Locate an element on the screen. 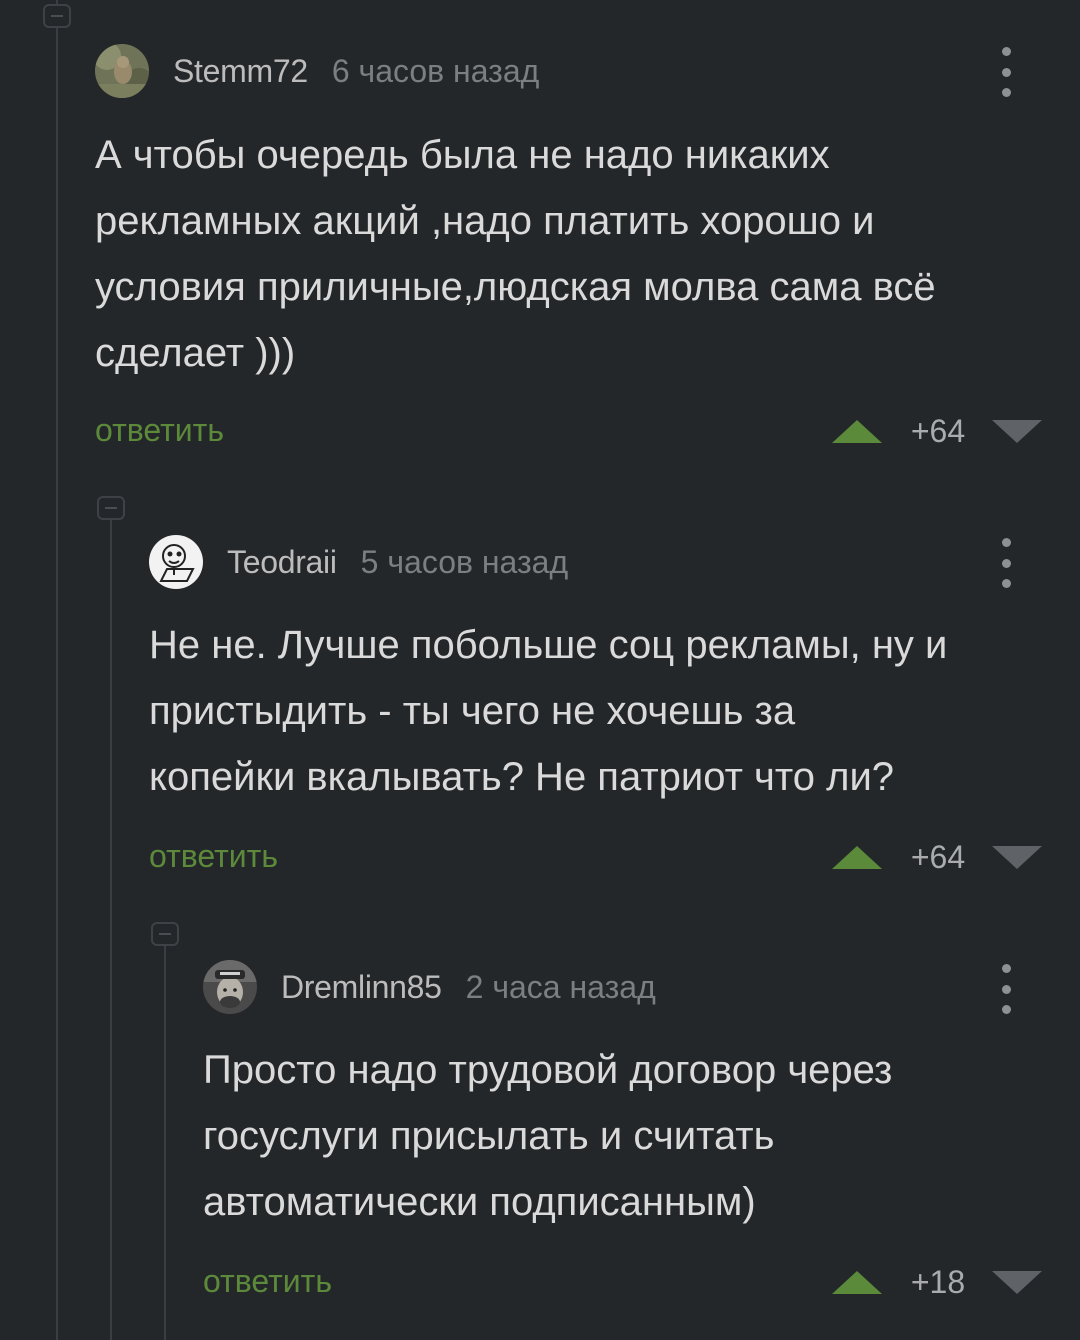 This screenshot has width=1080, height=1340. username: Stemm72 is located at coordinates (240, 71).